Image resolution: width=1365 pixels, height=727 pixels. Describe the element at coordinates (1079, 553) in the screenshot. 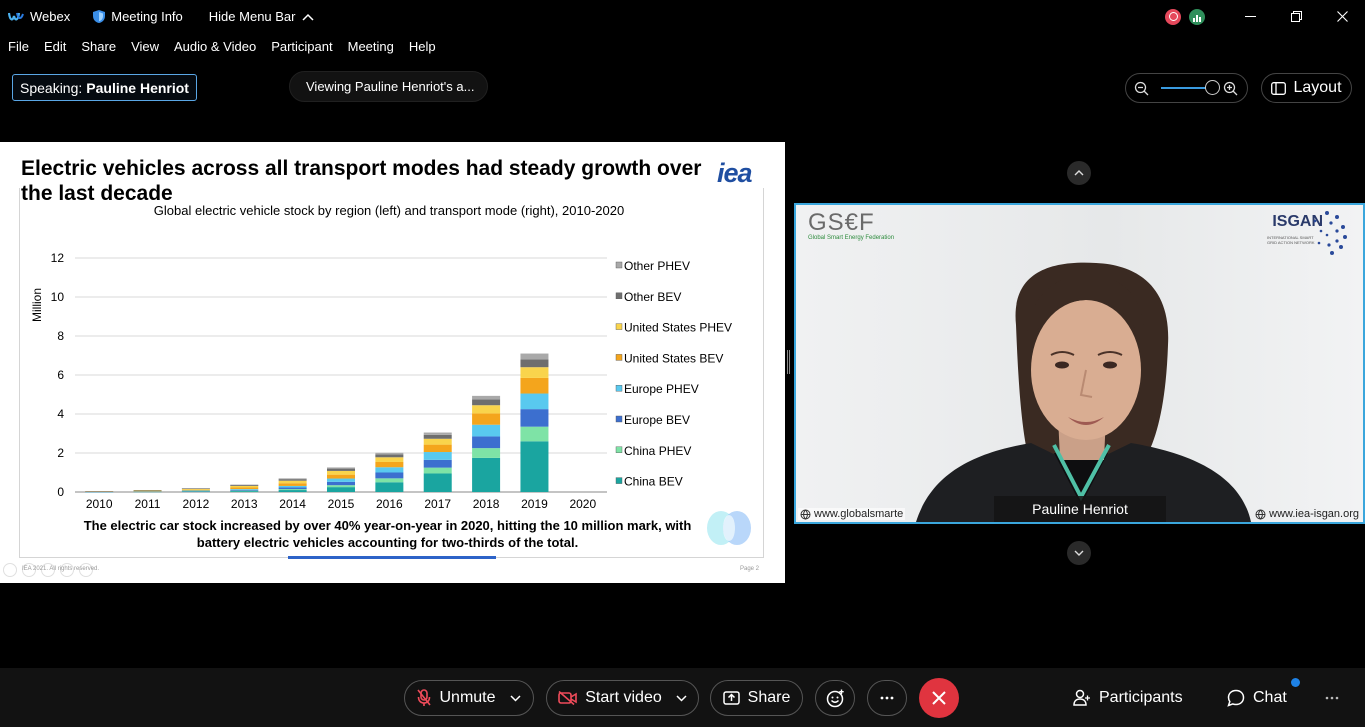

I see `scroll-down-button` at that location.